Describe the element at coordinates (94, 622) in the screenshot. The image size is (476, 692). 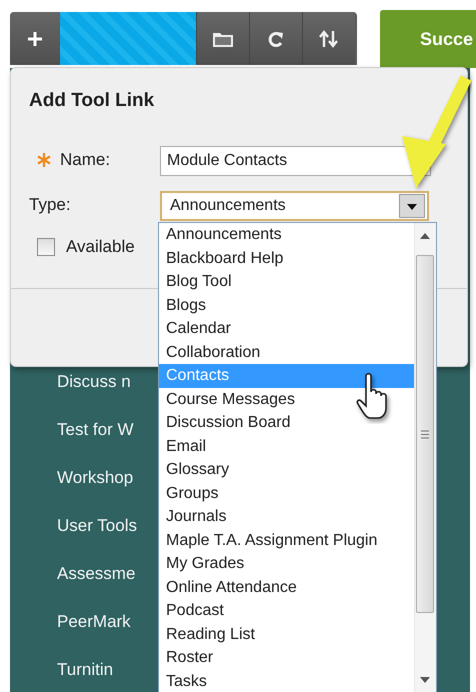
I see `sidebar-item: PeerMark` at that location.